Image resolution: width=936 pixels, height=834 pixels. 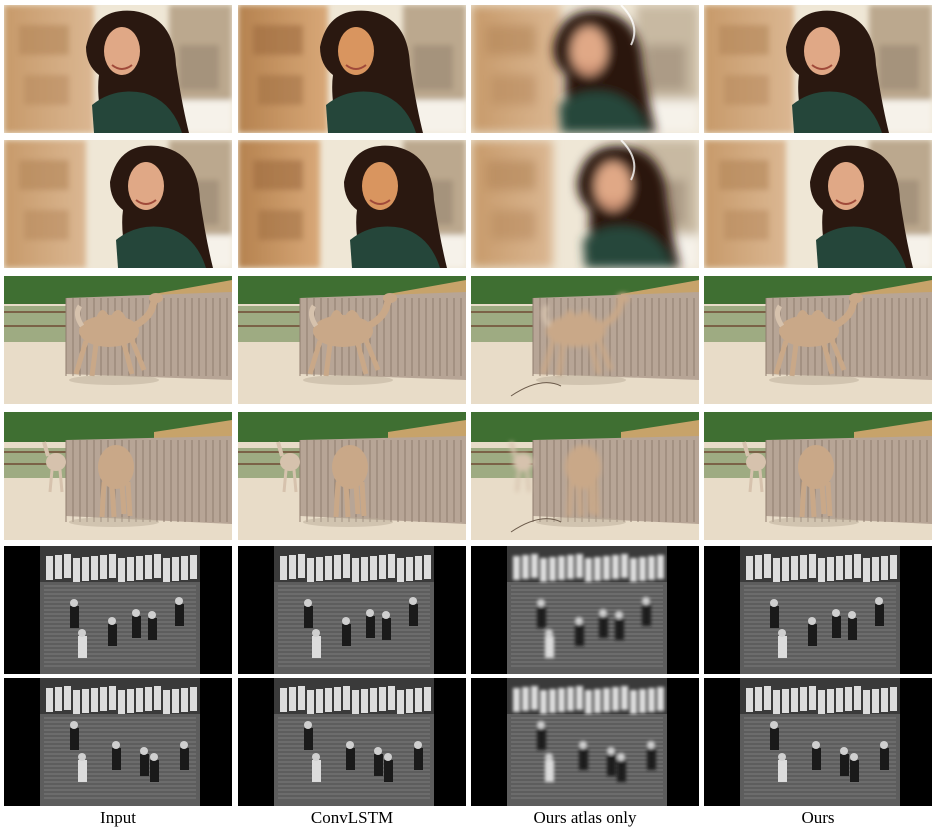 I want to click on image-woman-portrait-b-input, so click(x=118, y=204).